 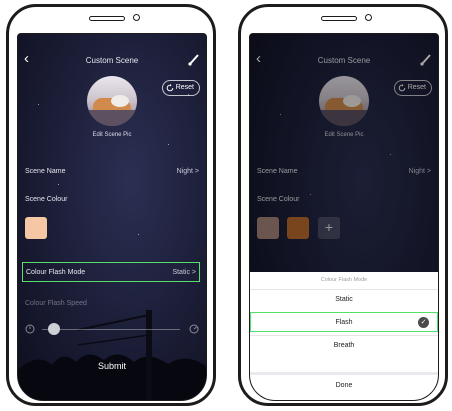 I want to click on sheet-title: Colour Flash Mode, so click(x=344, y=280).